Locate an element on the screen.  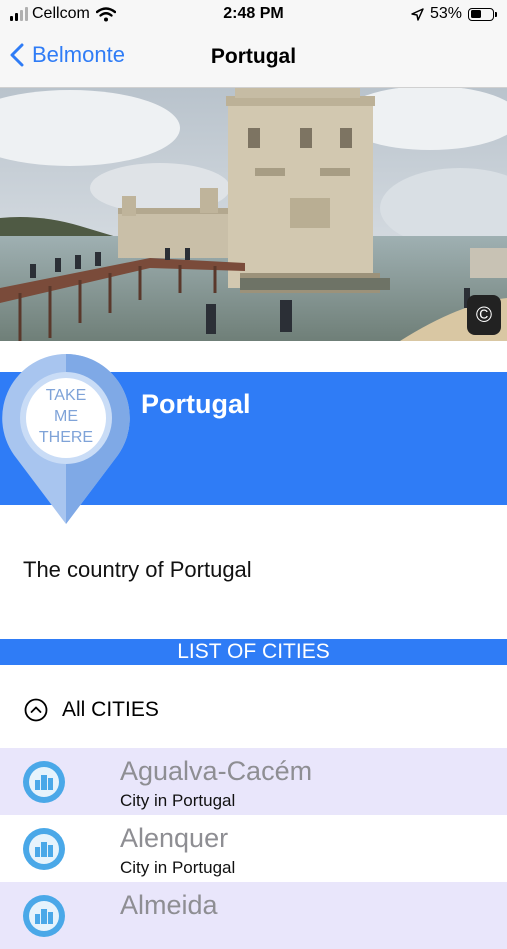
battery-icon is located at coordinates (481, 14).